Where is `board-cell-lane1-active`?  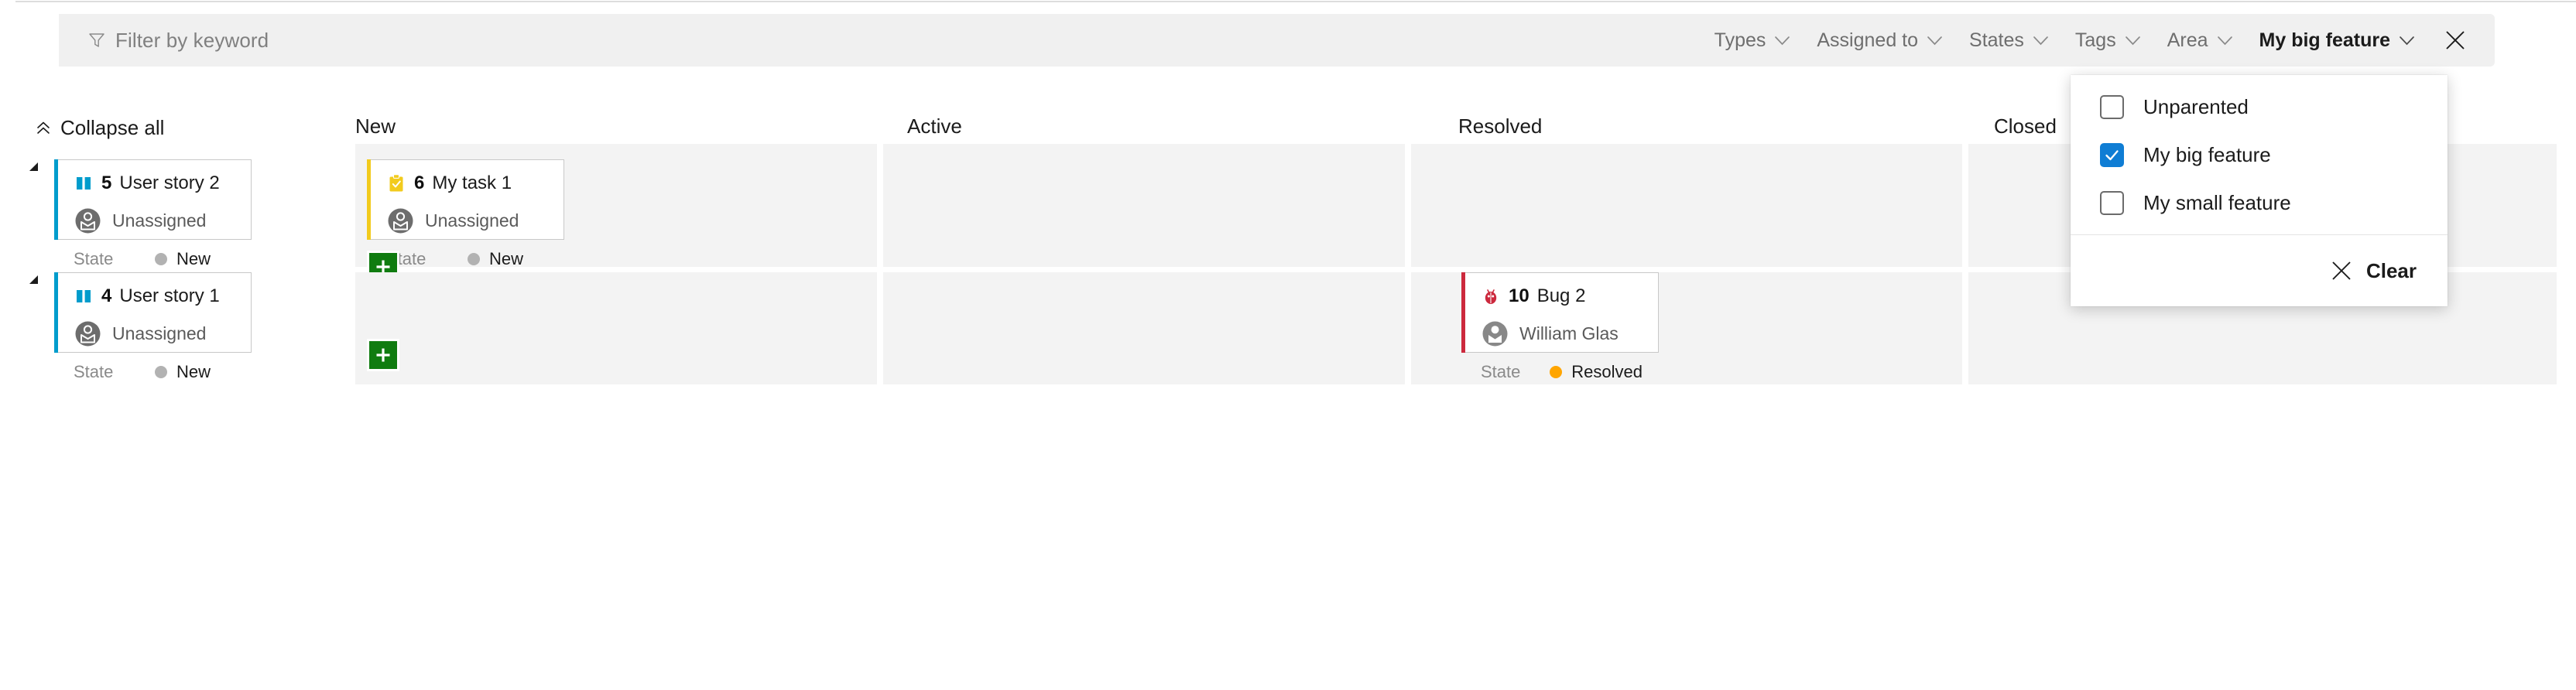 board-cell-lane1-active is located at coordinates (1144, 206).